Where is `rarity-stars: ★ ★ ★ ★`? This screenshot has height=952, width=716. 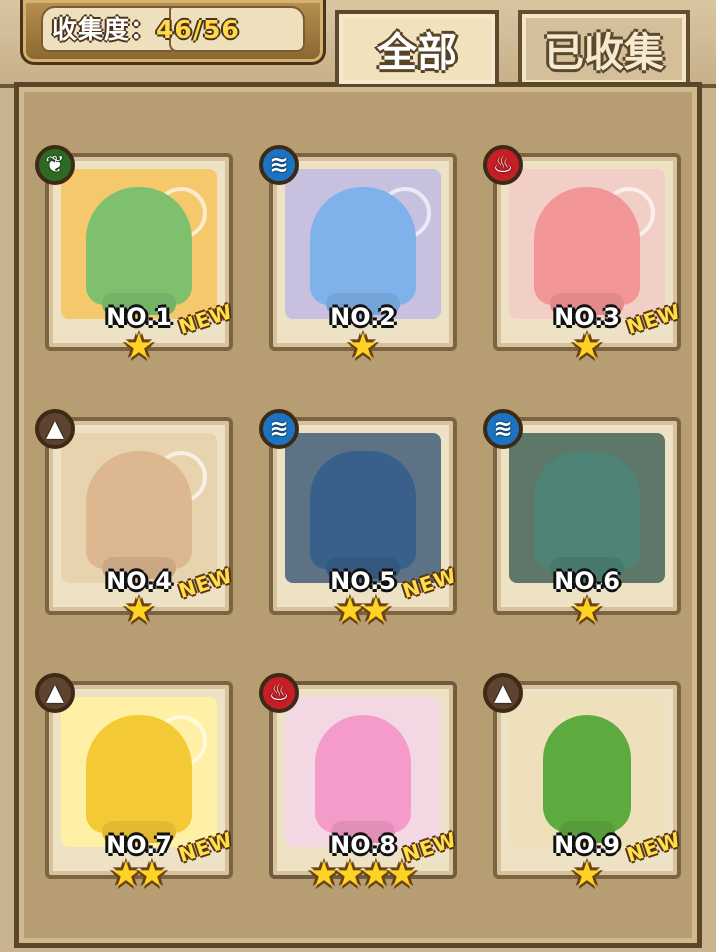 rarity-stars: ★ ★ ★ ★ is located at coordinates (363, 875).